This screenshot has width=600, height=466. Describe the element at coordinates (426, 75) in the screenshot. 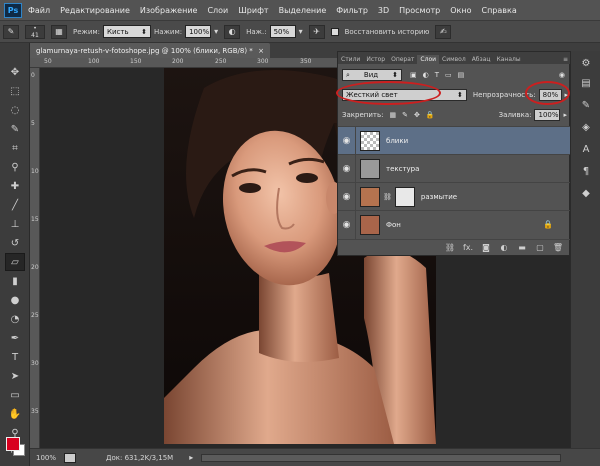

I see `filter-adjust-icon: ◐` at that location.